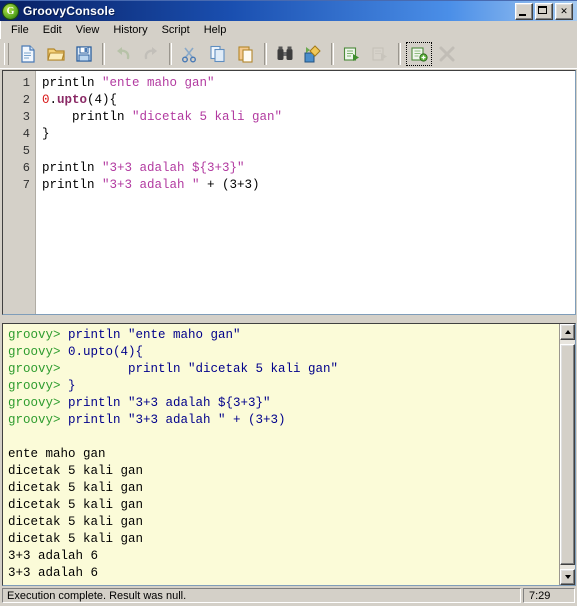 The width and height of the screenshot is (577, 606). Describe the element at coordinates (52, 30) in the screenshot. I see `menu-item-edit: Edit` at that location.